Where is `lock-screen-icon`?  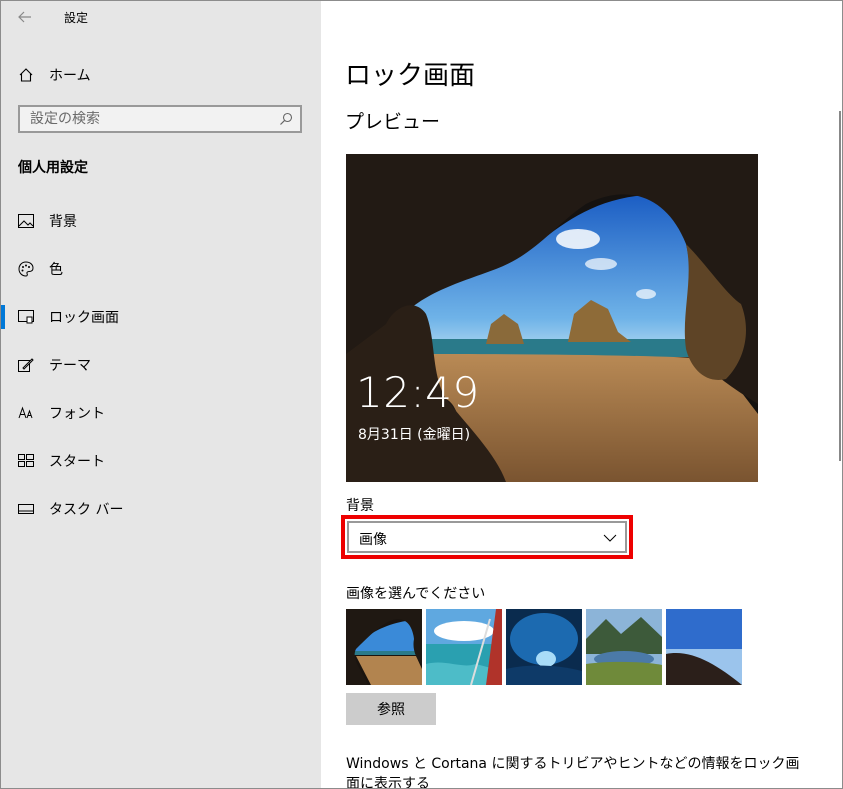
lock-screen-icon is located at coordinates (26, 317).